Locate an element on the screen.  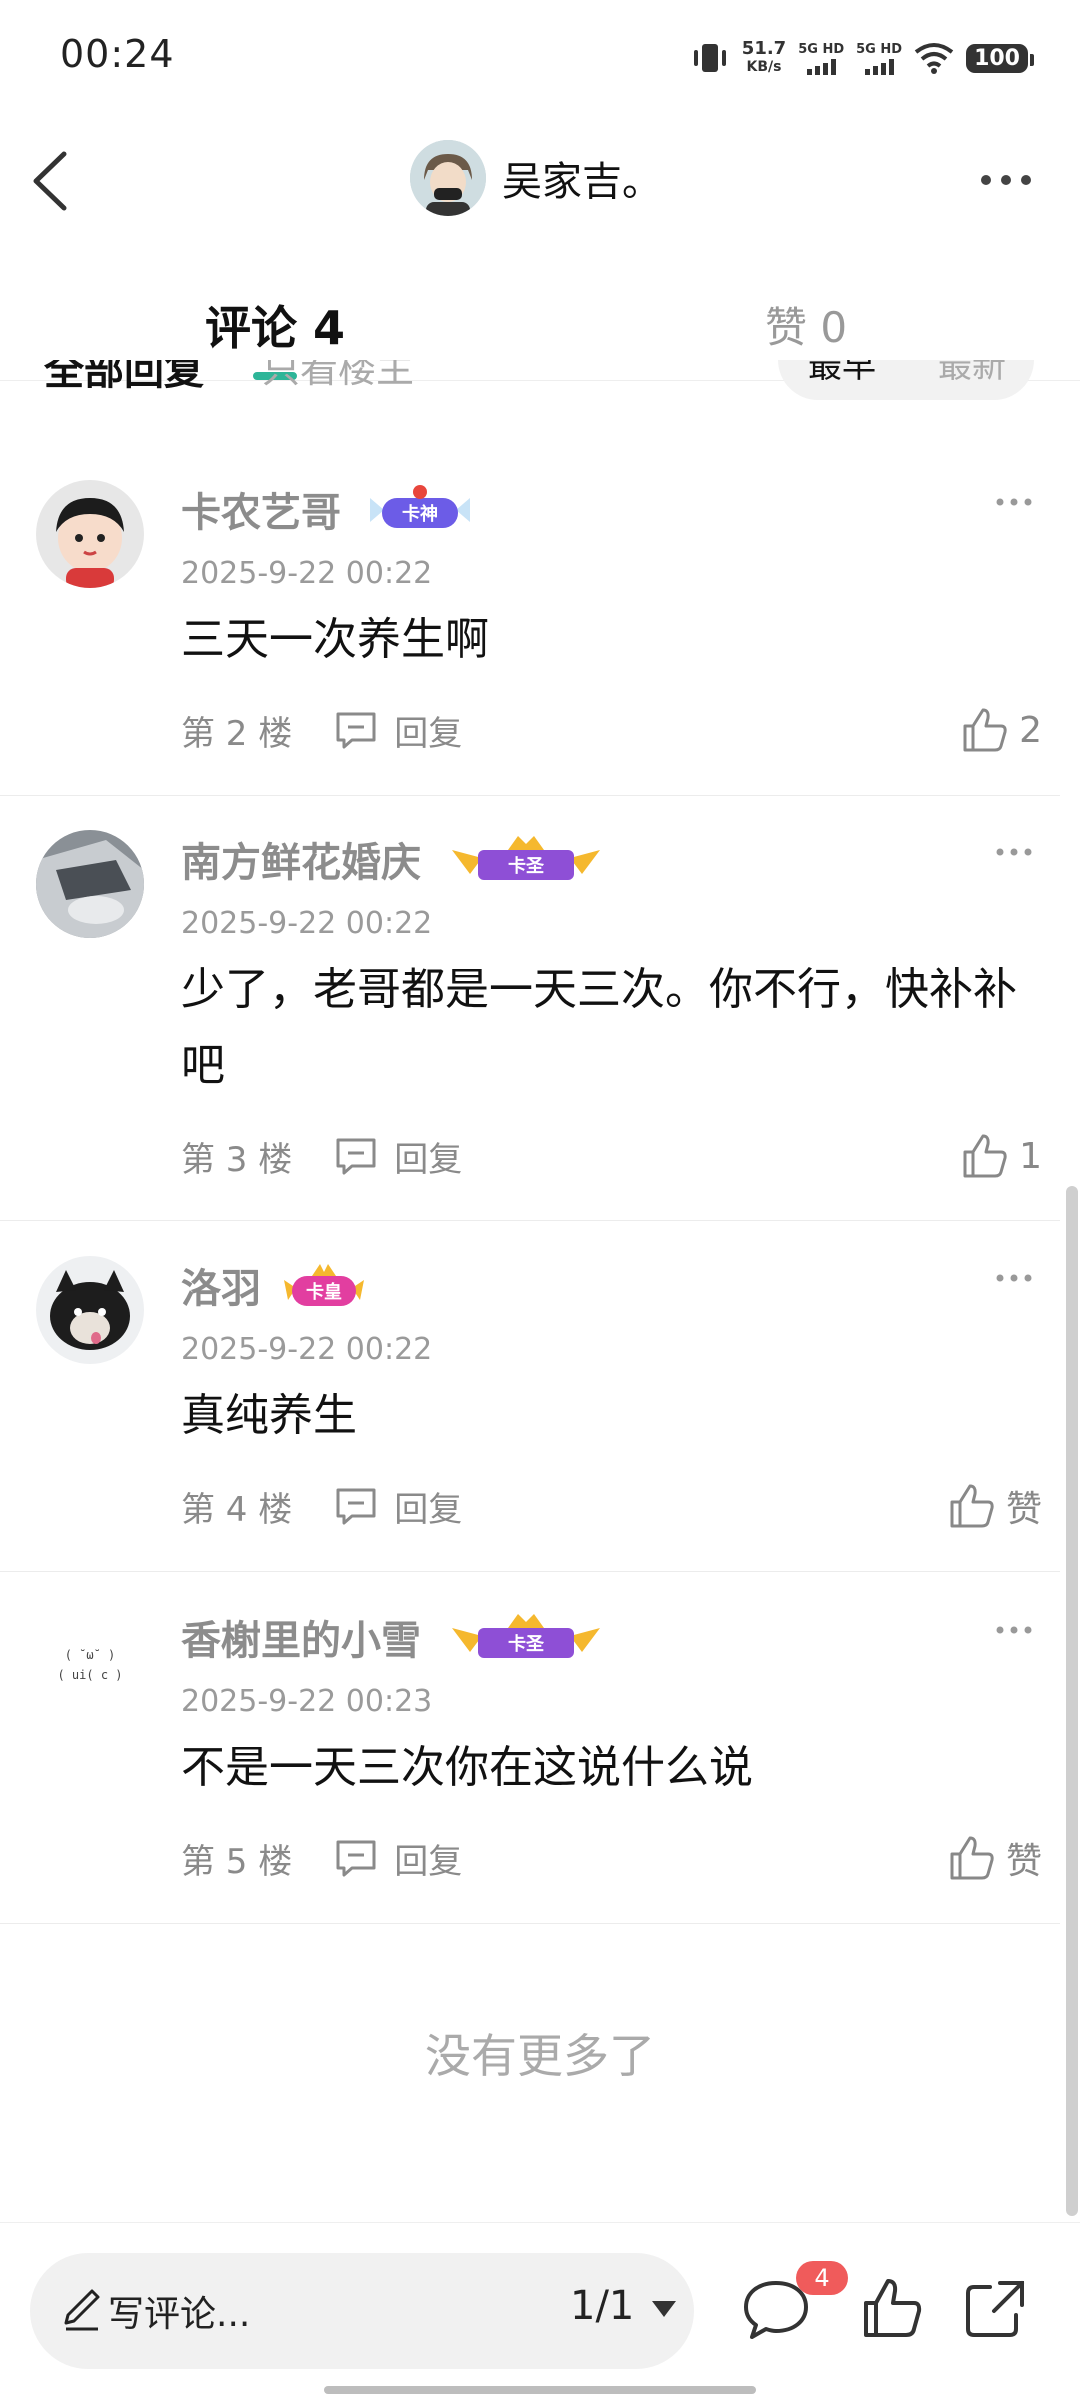
page-indicator: 1/1 is located at coordinates (602, 2306).